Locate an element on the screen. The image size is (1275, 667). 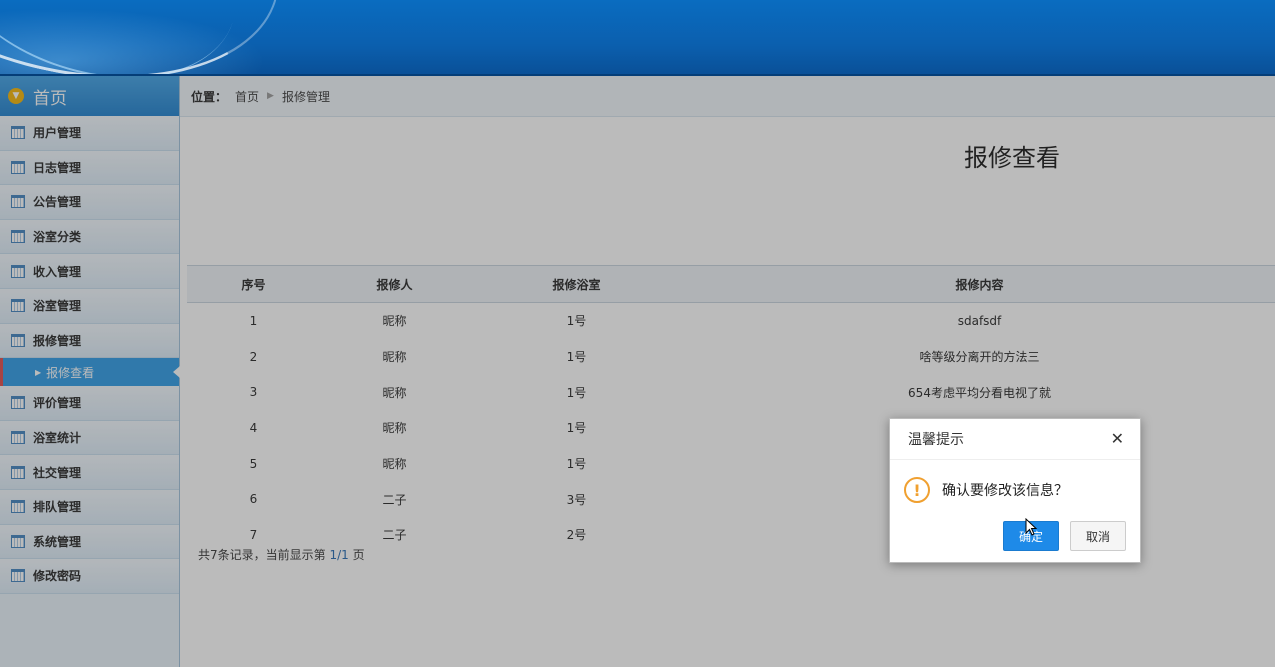
dialog-header: 温馨提示 is located at coordinates (1015, 439).